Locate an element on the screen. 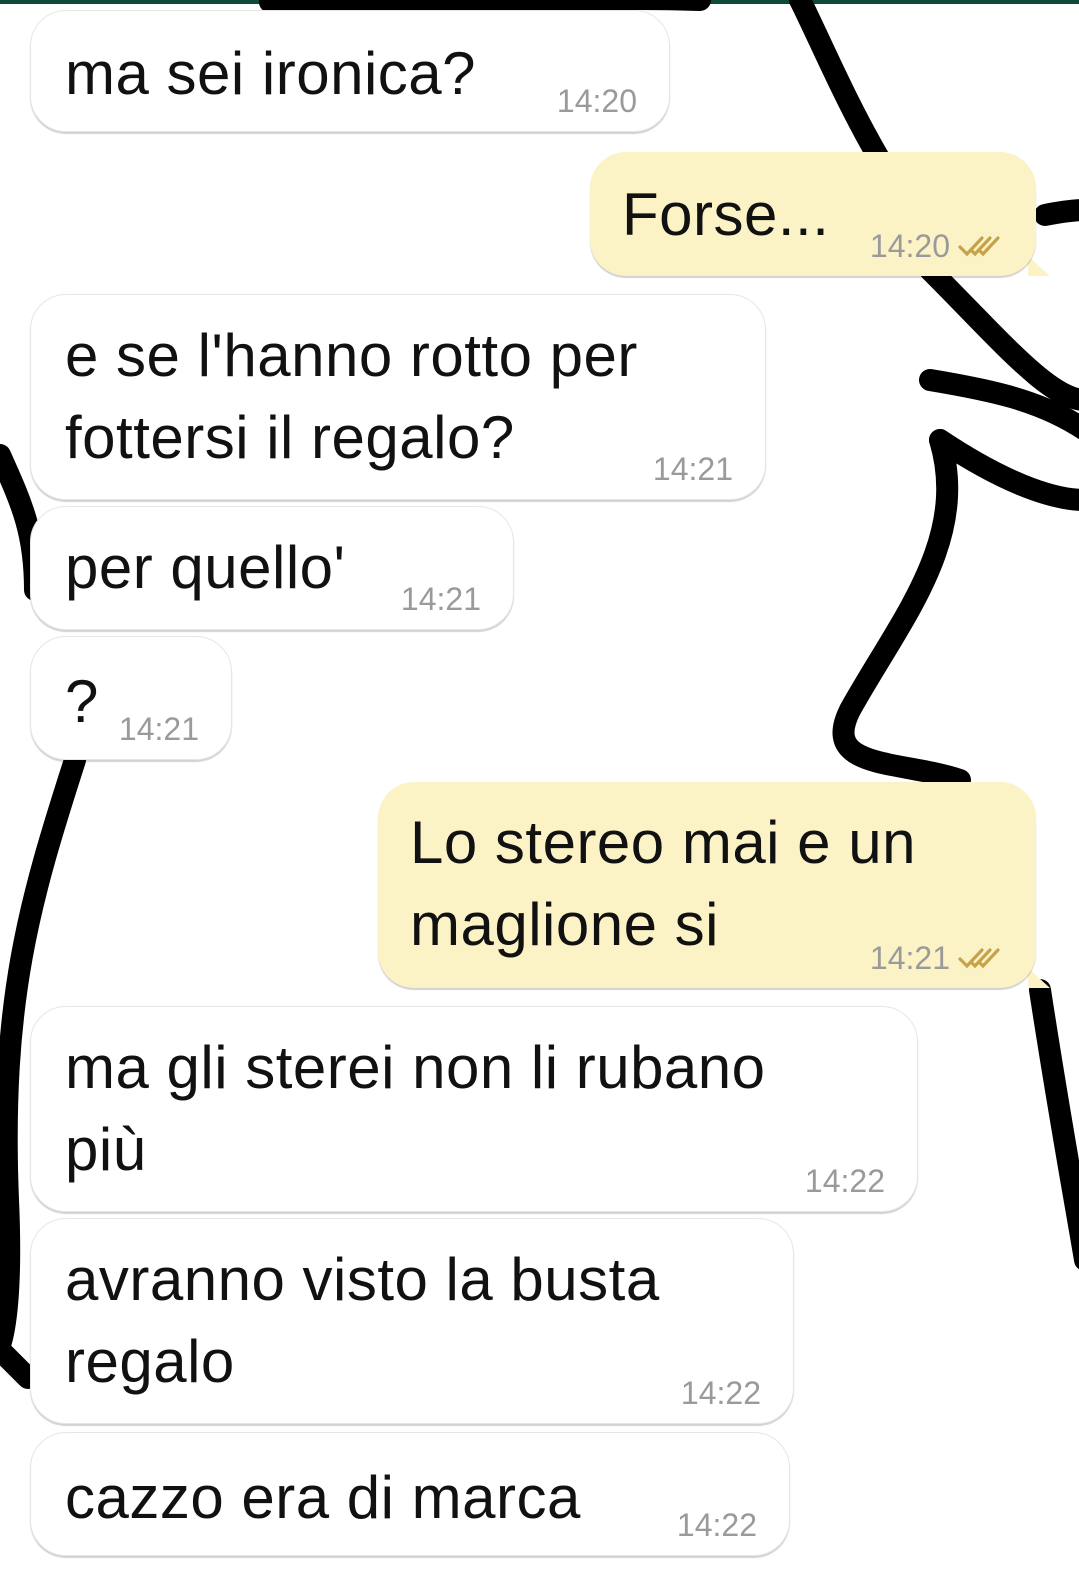 The height and width of the screenshot is (1586, 1079). message-text: cazzo era di marca is located at coordinates (323, 1497).